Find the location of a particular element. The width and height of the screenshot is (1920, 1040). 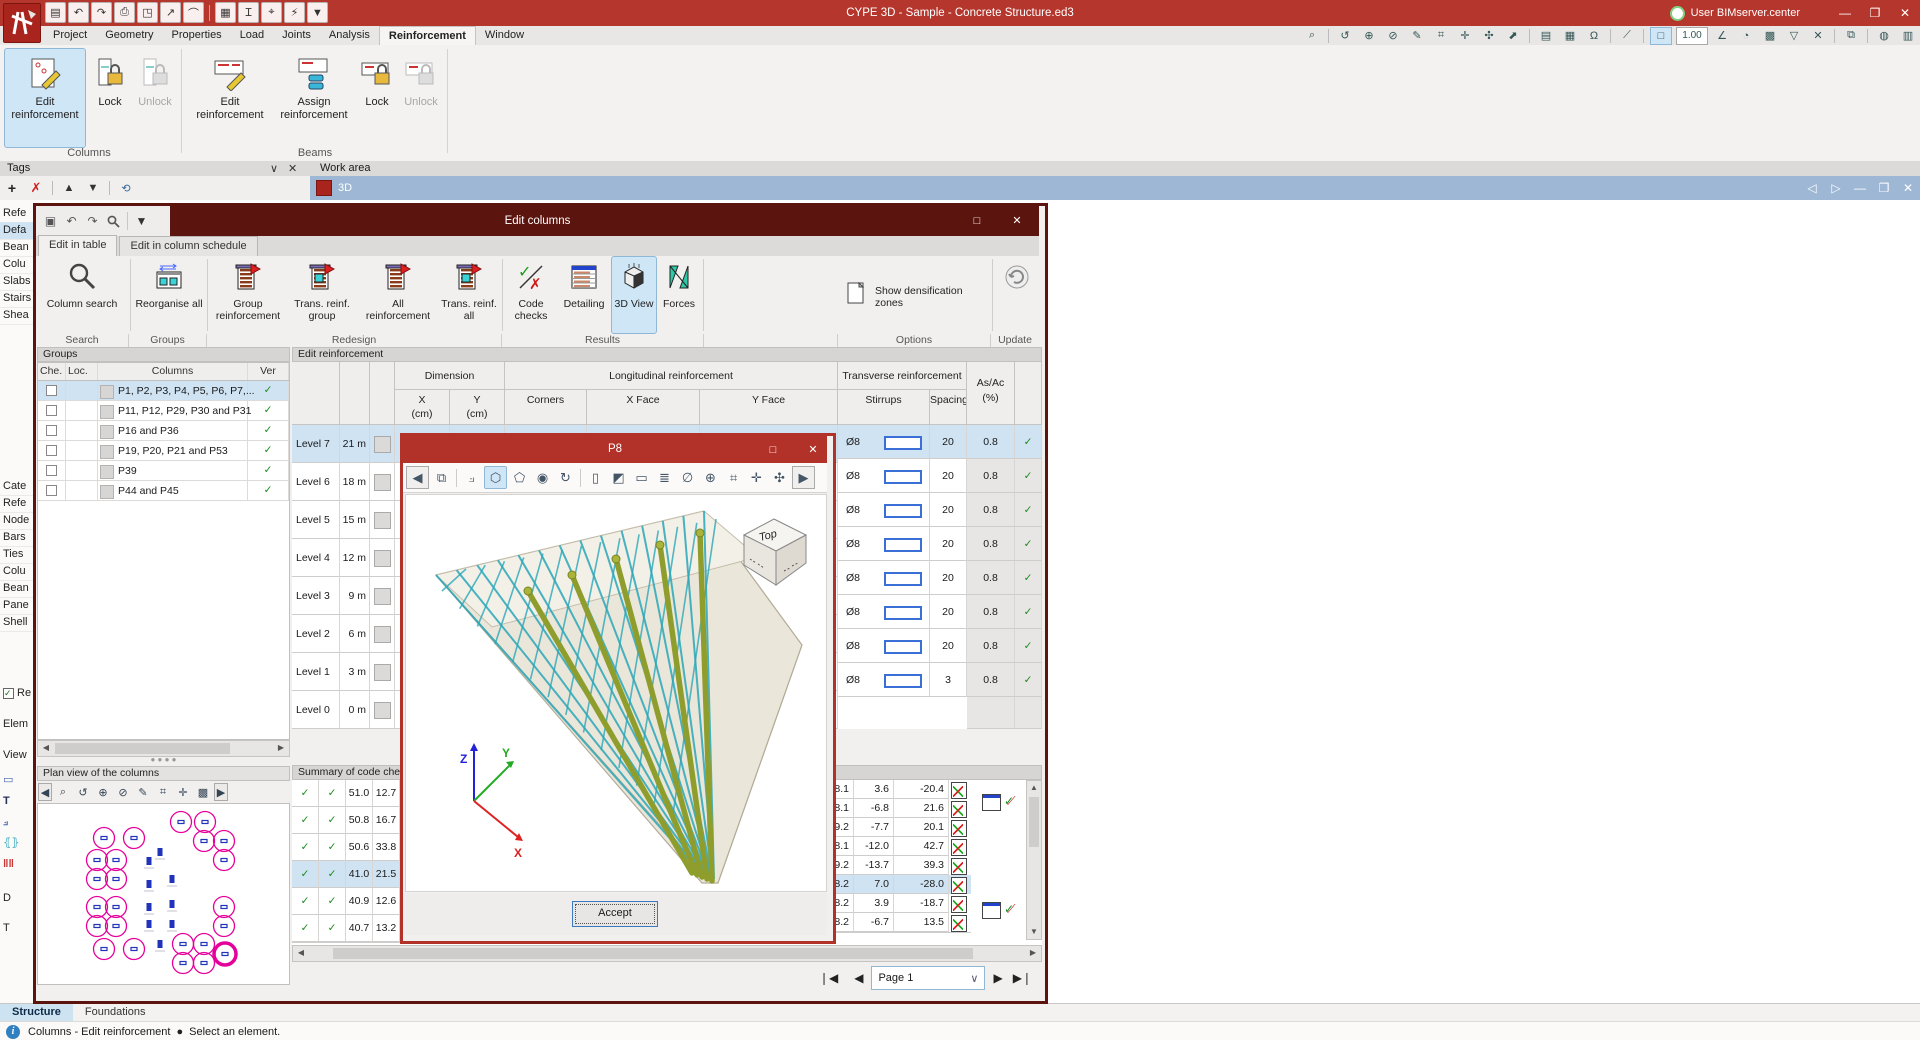

column-header: Loc. is located at coordinates (82, 371).